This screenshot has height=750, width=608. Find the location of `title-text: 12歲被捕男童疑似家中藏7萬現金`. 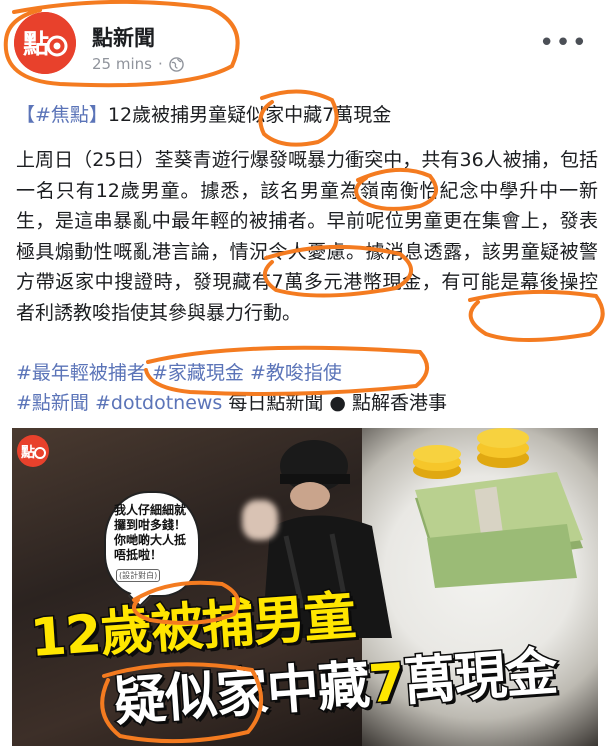

title-text: 12歲被捕男童疑似家中藏7萬現金 is located at coordinates (249, 115).